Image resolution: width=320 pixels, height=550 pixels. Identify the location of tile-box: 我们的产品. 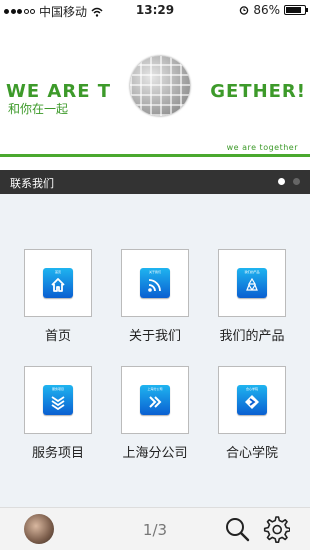
(252, 283).